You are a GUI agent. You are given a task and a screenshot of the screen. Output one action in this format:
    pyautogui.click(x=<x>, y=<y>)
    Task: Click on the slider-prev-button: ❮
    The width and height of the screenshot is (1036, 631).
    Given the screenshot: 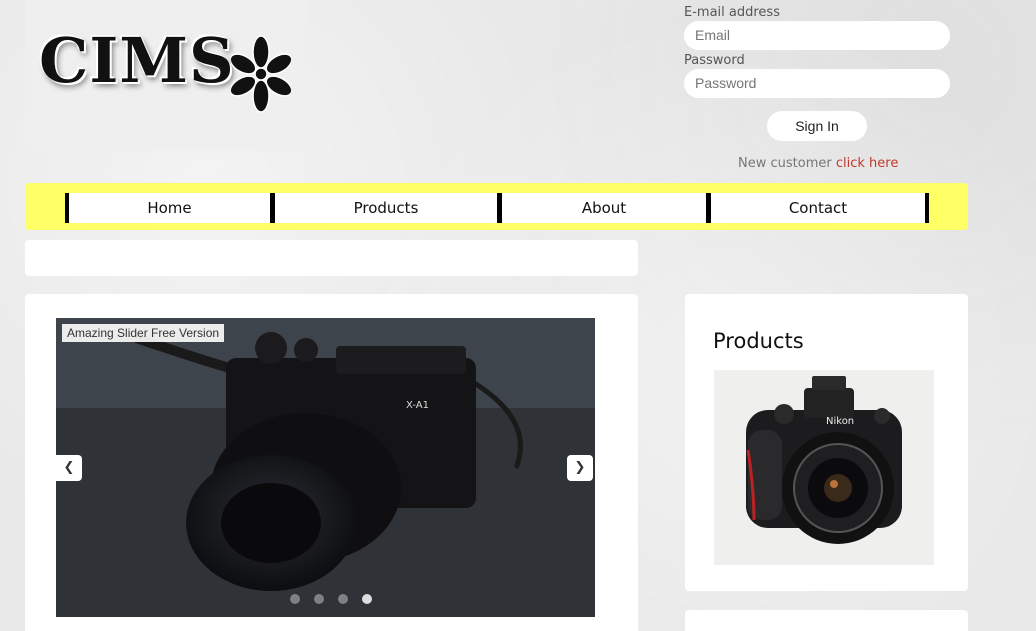 What is the action you would take?
    pyautogui.click(x=69, y=468)
    